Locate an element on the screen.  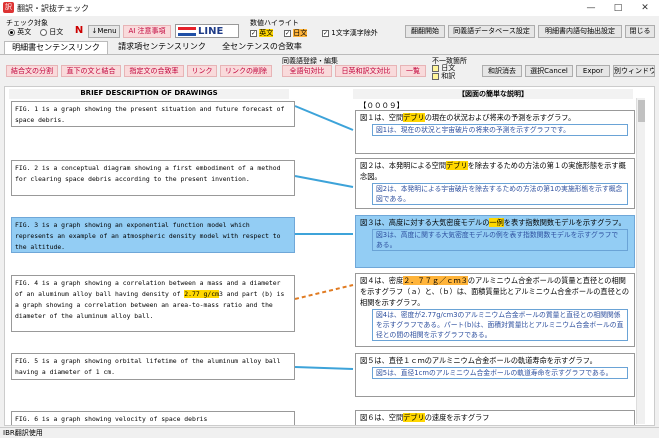
one-char-kanji-checkbox: ✓ is located at coordinates (325, 33).